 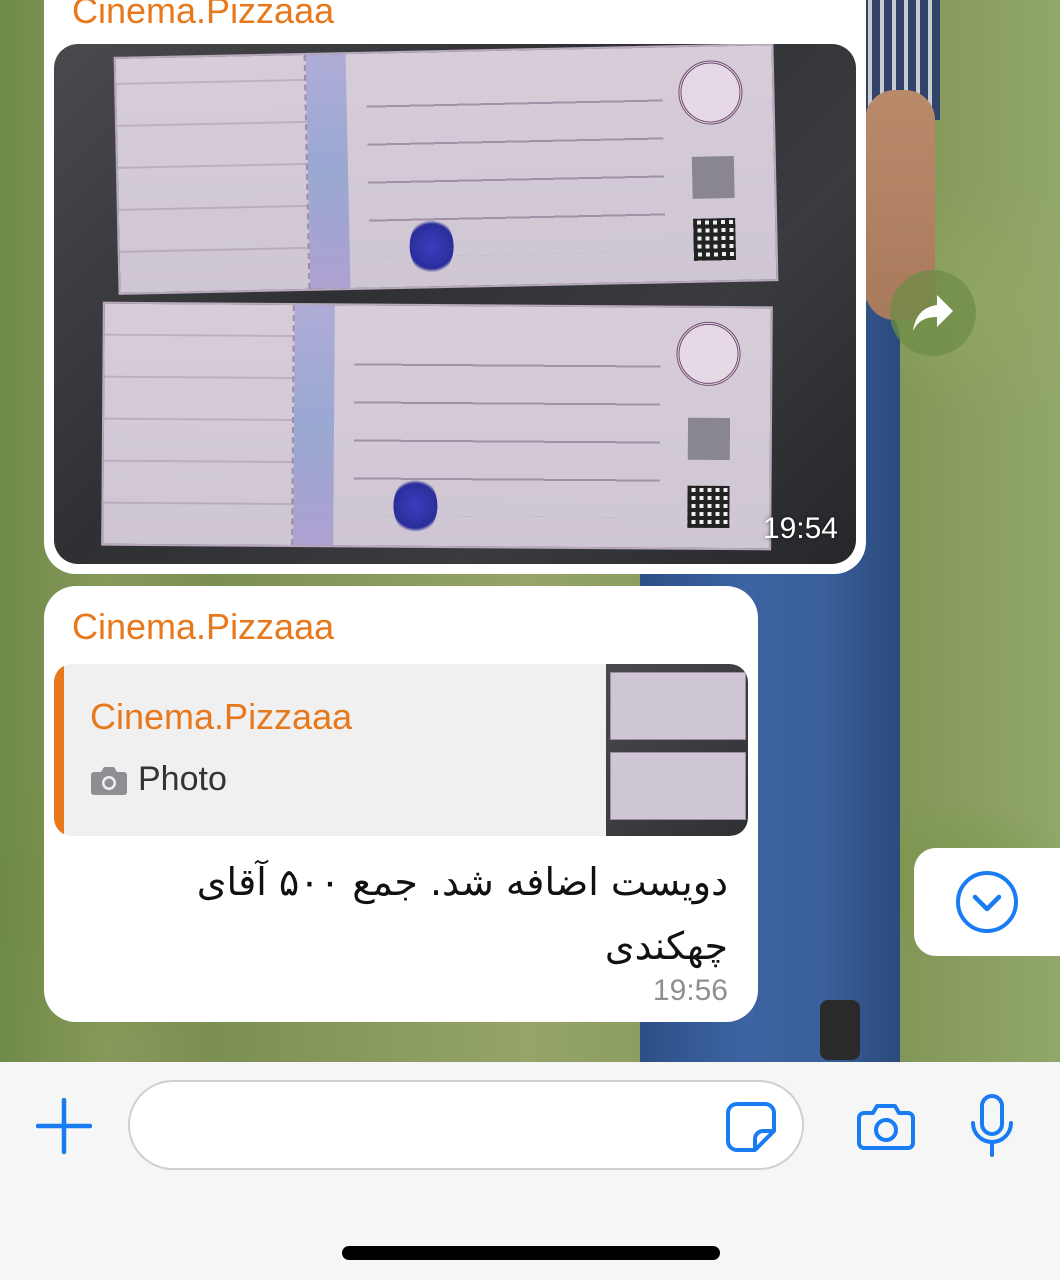 What do you see at coordinates (401, 750) in the screenshot?
I see `quoted-message: Cinema.Pizzaaa Photo` at bounding box center [401, 750].